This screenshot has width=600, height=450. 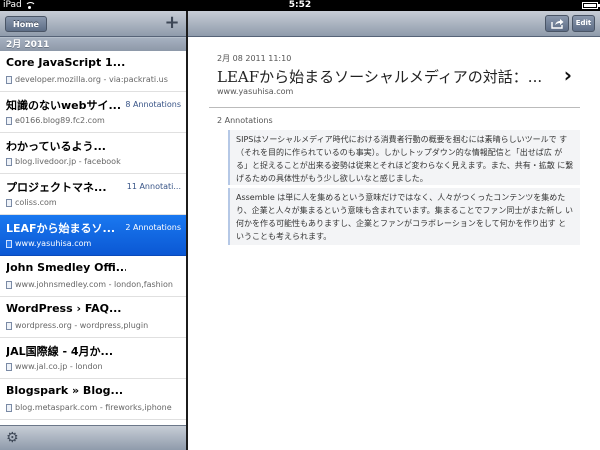 I want to click on item-source: www.yasuhisa.com, so click(x=95, y=243).